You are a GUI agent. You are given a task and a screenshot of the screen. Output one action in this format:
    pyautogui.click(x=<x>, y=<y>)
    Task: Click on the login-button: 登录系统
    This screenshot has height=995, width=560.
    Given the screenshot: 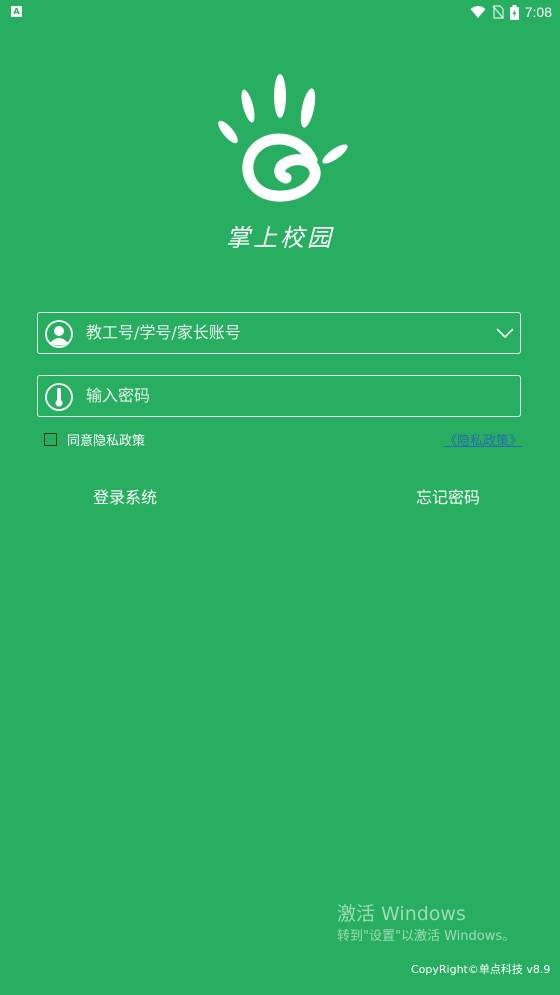 What is the action you would take?
    pyautogui.click(x=125, y=496)
    